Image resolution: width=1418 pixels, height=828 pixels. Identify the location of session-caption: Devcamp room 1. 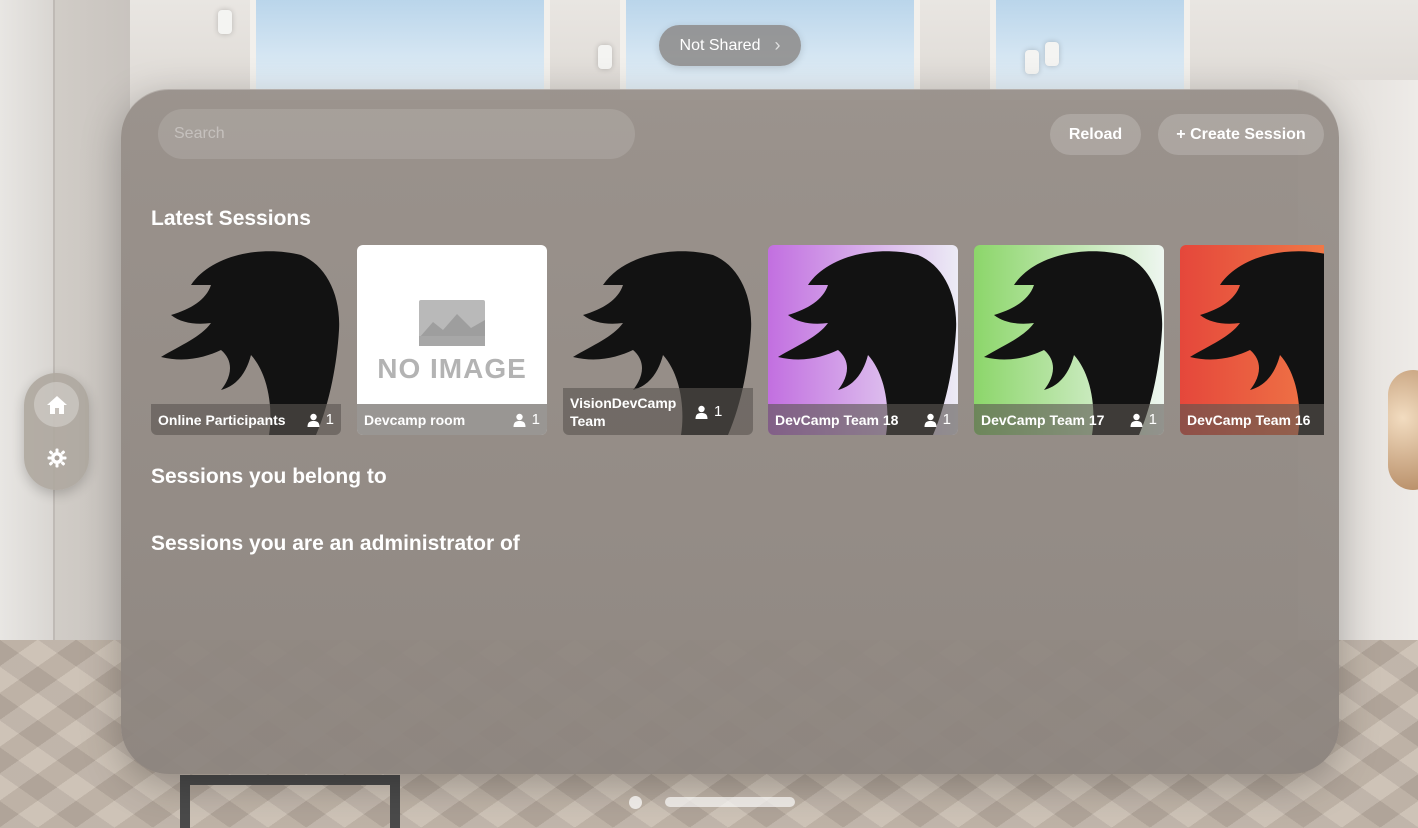
(452, 419).